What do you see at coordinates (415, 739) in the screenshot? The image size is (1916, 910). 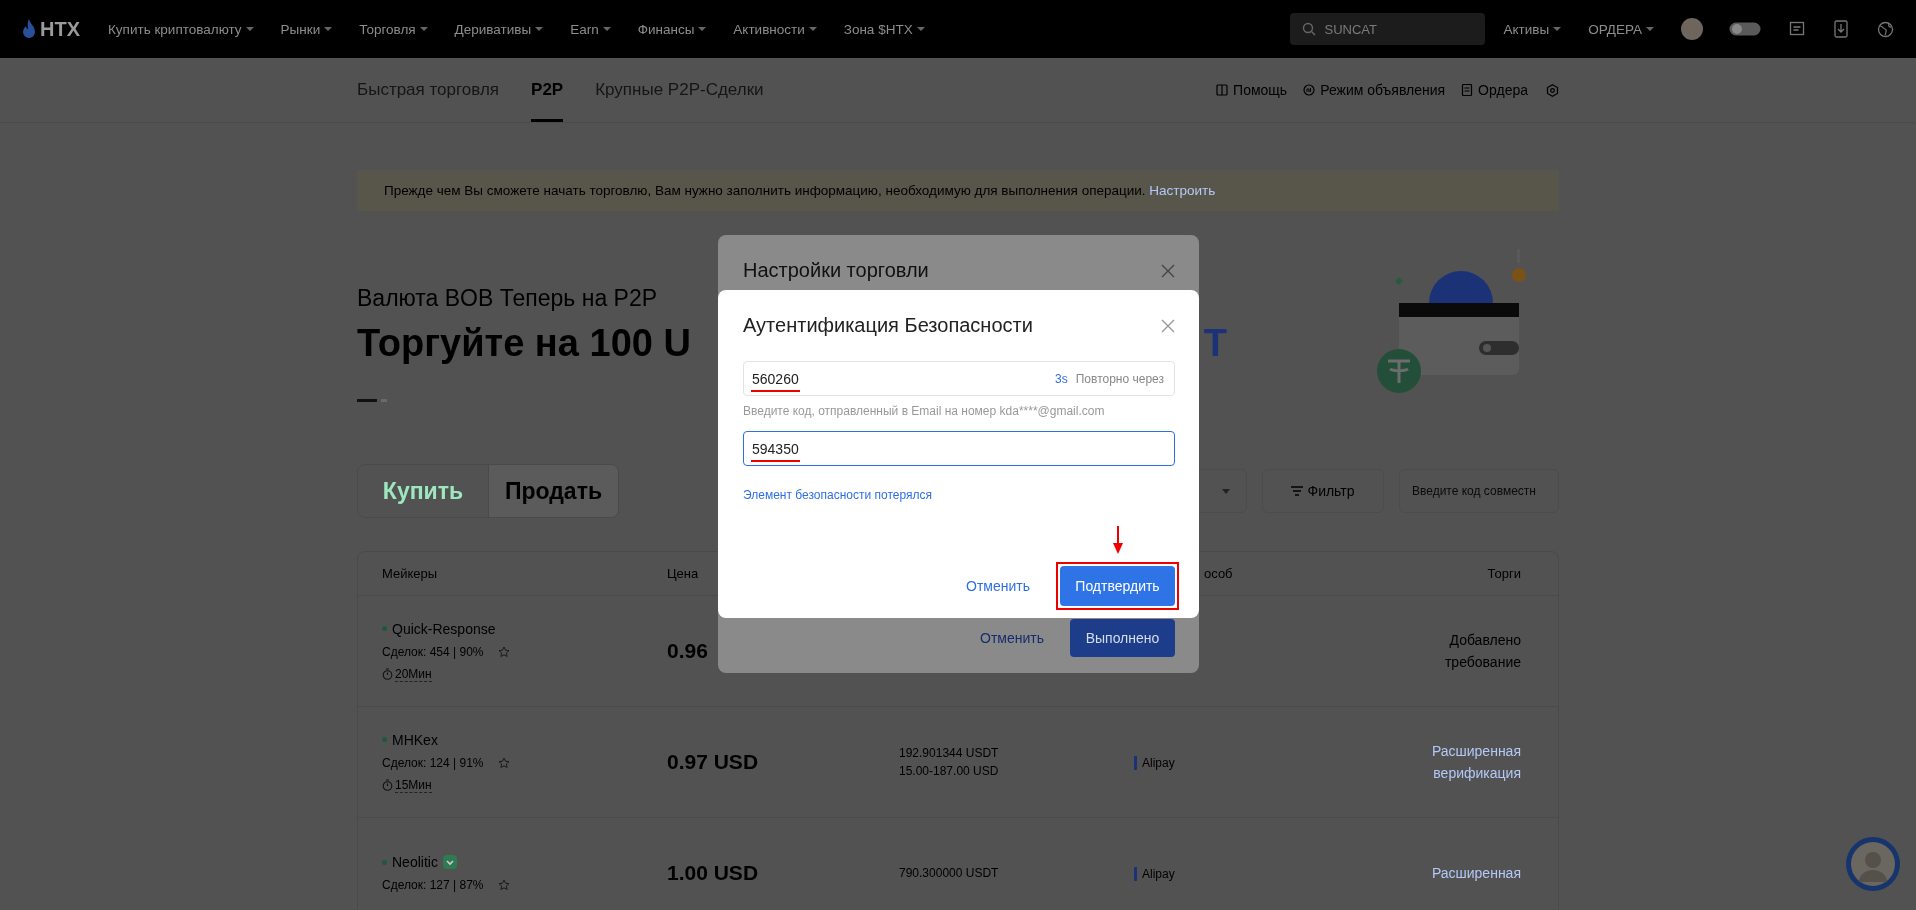 I see `maker-name: MHKex` at bounding box center [415, 739].